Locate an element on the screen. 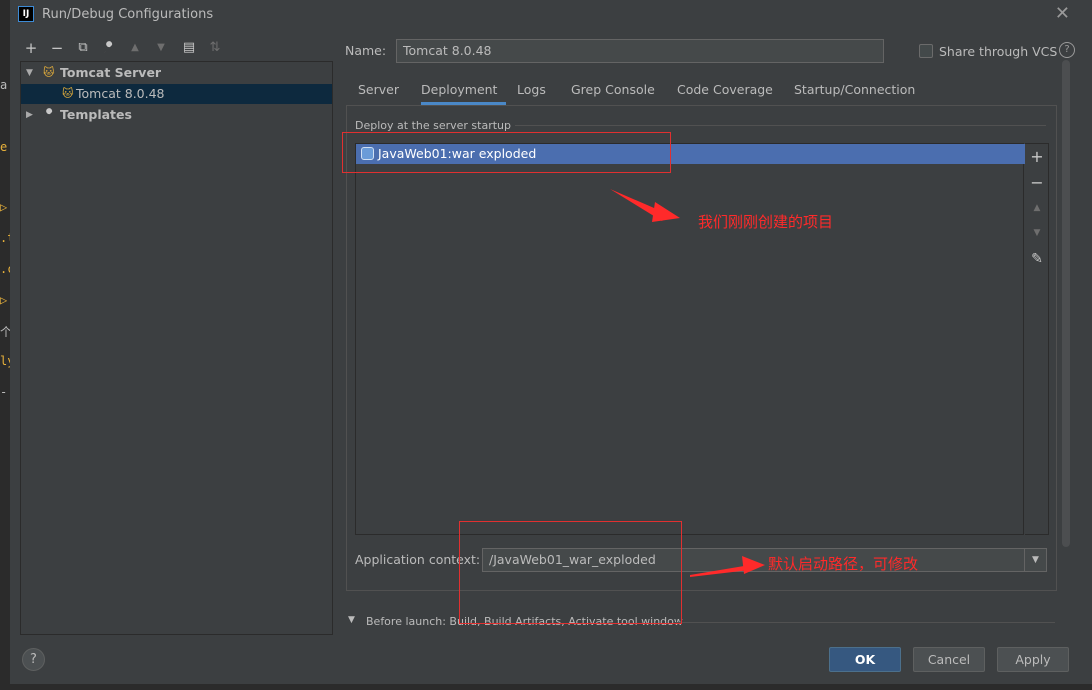 Image resolution: width=1092 pixels, height=690 pixels. strip-glyph: .t is located at coordinates (5, 238).